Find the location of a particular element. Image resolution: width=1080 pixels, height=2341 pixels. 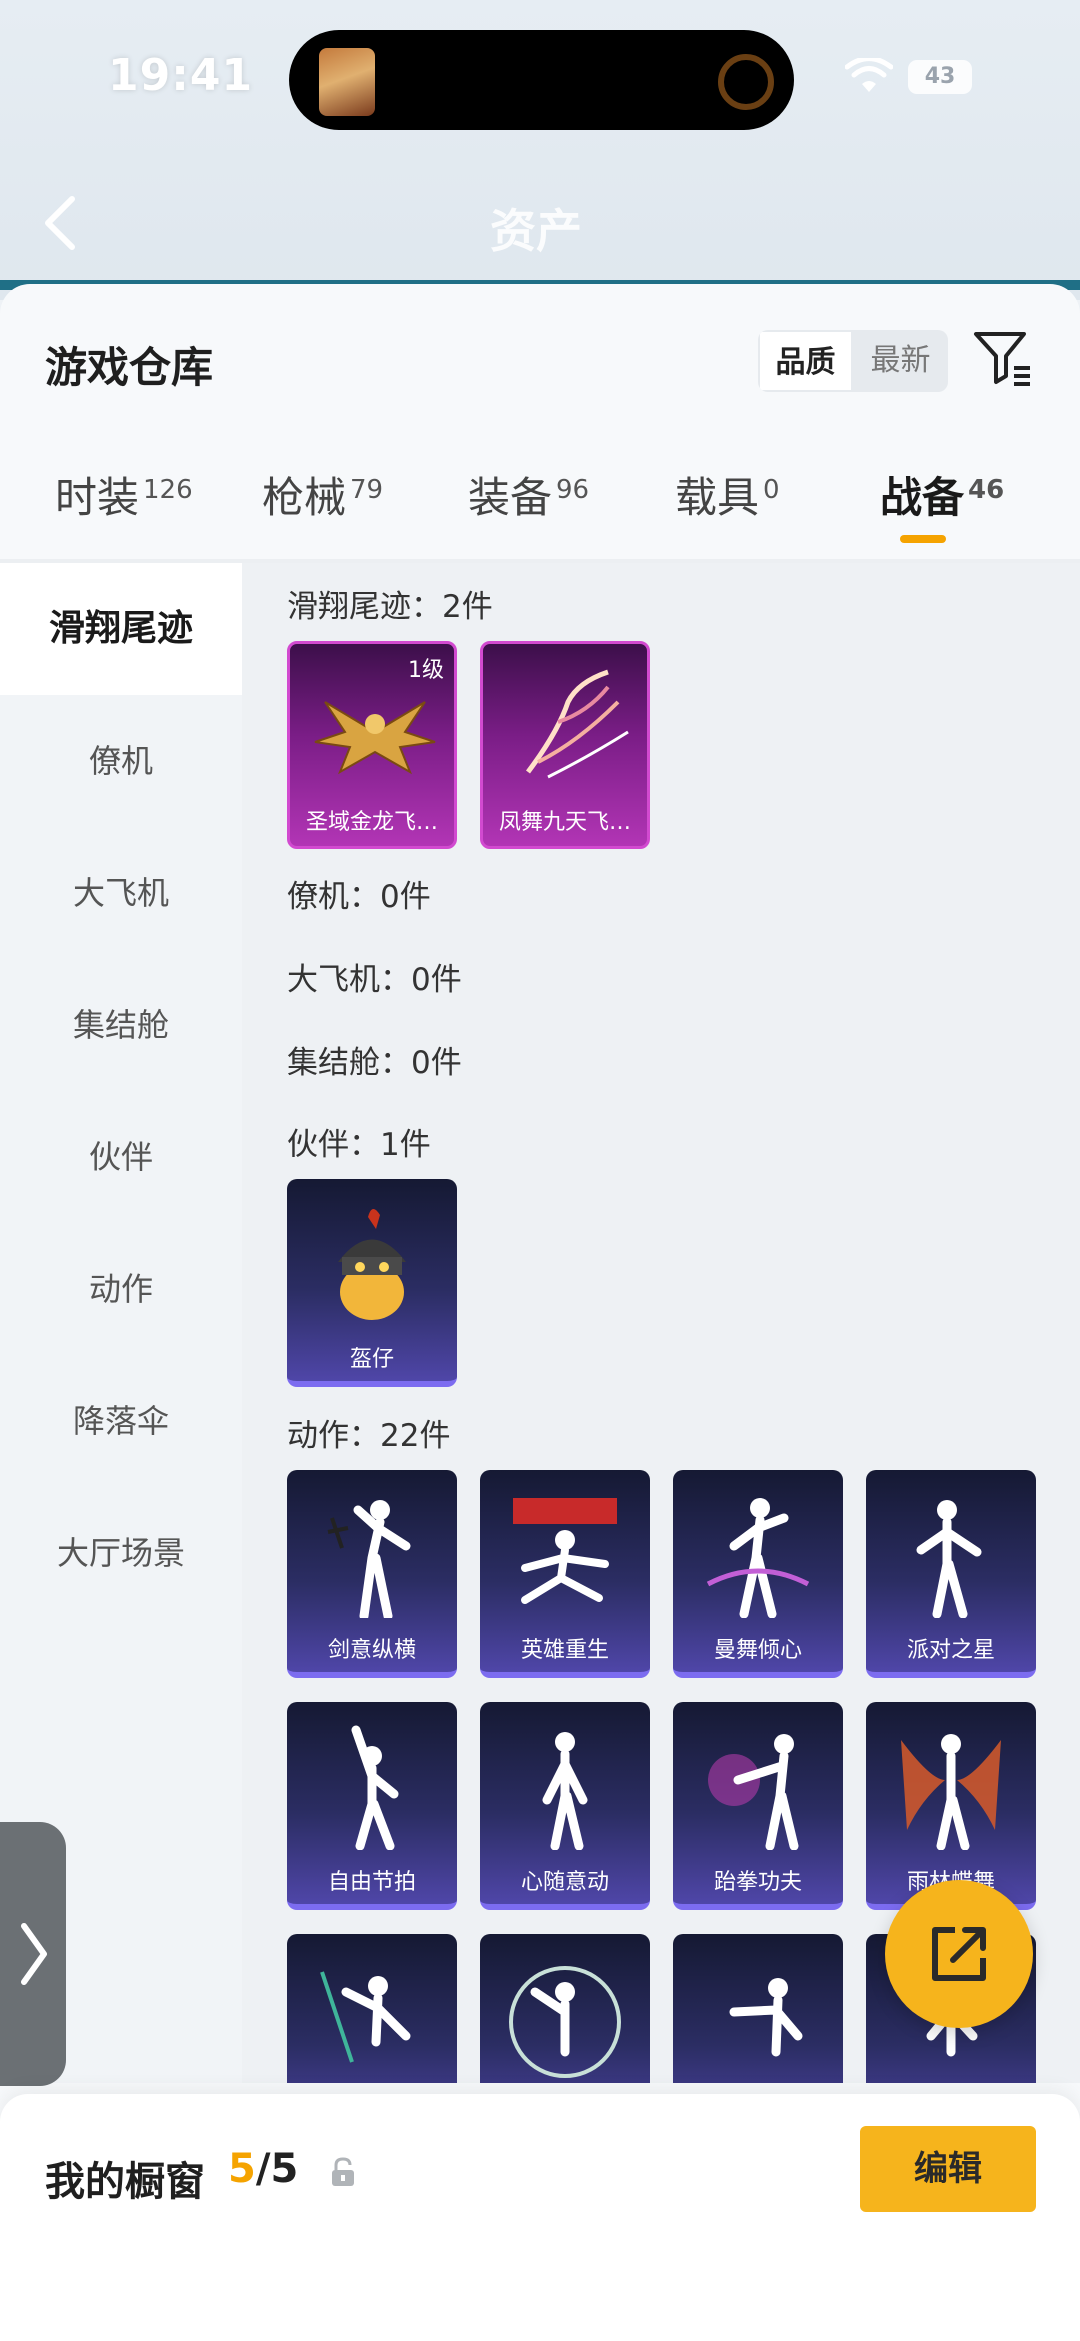

item-card: 自由节拍 is located at coordinates (372, 1806).